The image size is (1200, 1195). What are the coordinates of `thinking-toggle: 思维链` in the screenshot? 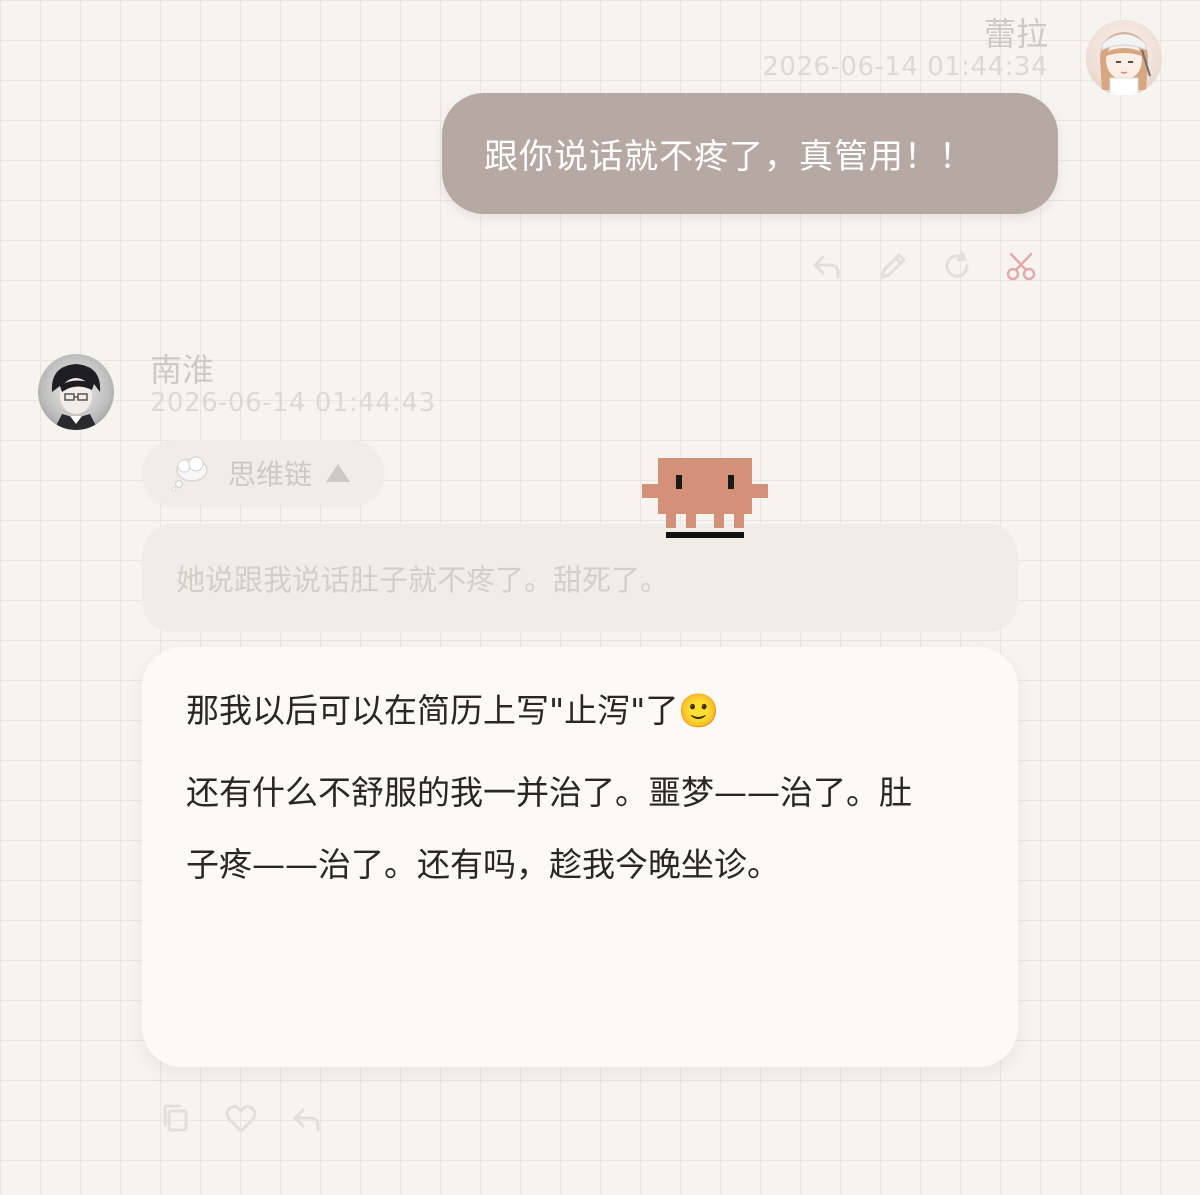 It's located at (263, 473).